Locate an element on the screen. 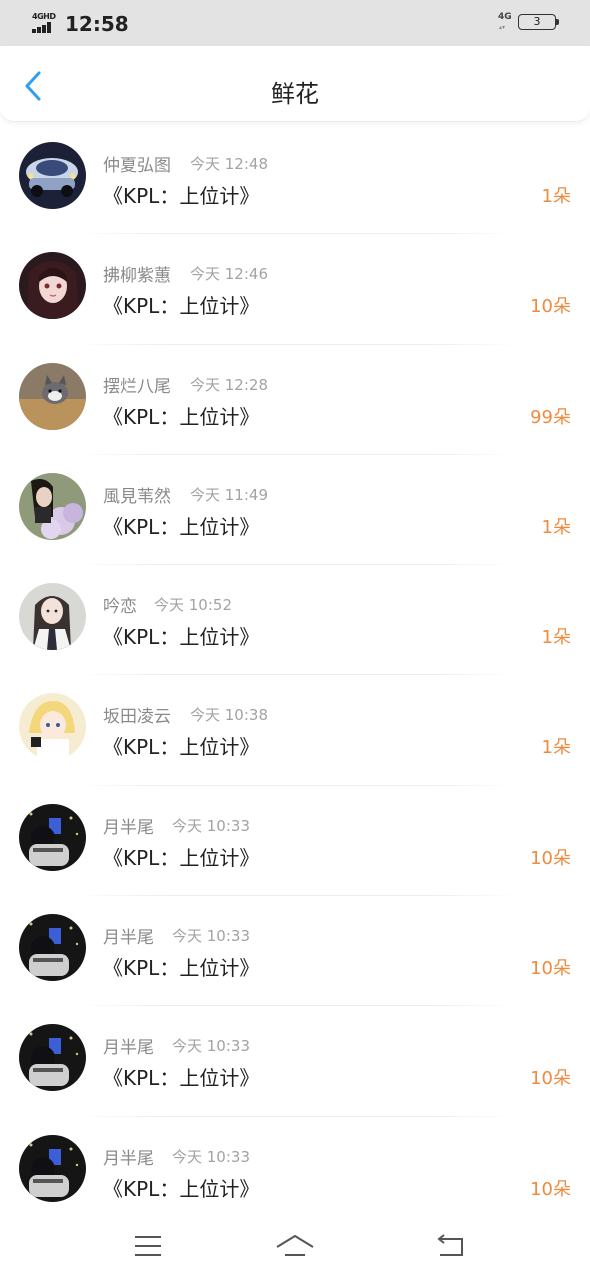 This screenshot has height=1280, width=590. menu-icon is located at coordinates (148, 1246).